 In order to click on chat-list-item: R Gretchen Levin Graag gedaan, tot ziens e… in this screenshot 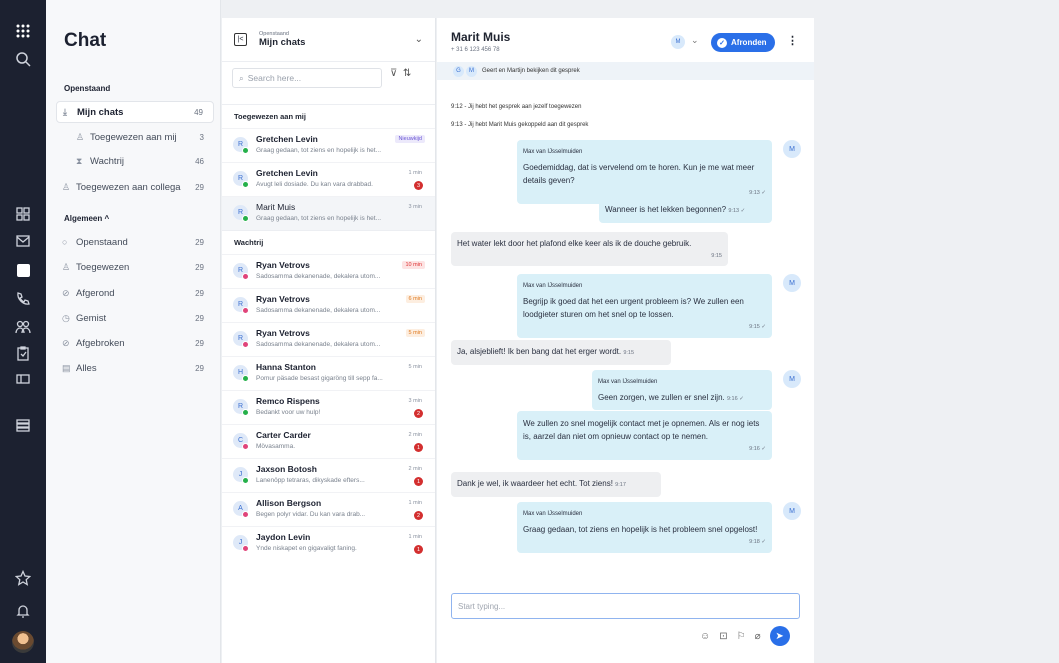, I will do `click(328, 145)`.